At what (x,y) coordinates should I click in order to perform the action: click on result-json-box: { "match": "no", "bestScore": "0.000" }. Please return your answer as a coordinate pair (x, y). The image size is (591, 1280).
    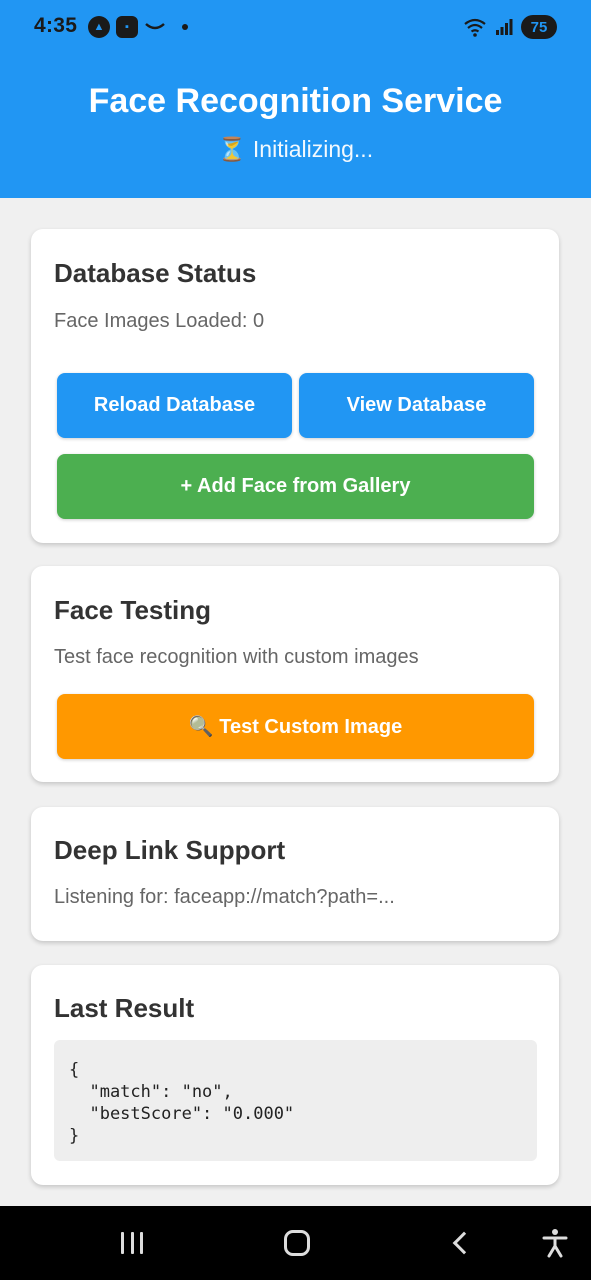
    Looking at the image, I should click on (295, 1100).